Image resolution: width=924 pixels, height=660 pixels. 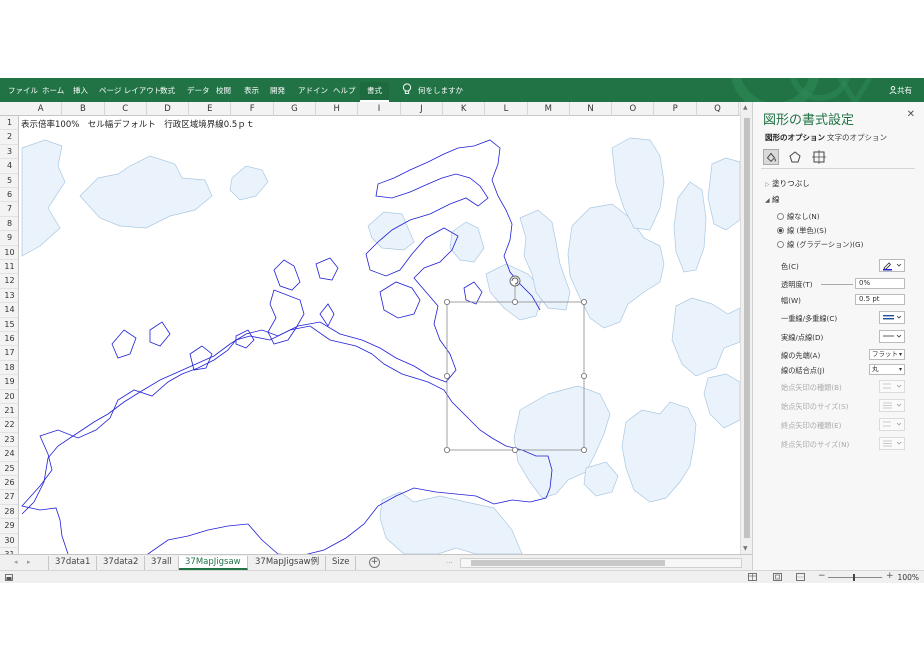 What do you see at coordinates (295, 109) in the screenshot?
I see `column-header-g: G` at bounding box center [295, 109].